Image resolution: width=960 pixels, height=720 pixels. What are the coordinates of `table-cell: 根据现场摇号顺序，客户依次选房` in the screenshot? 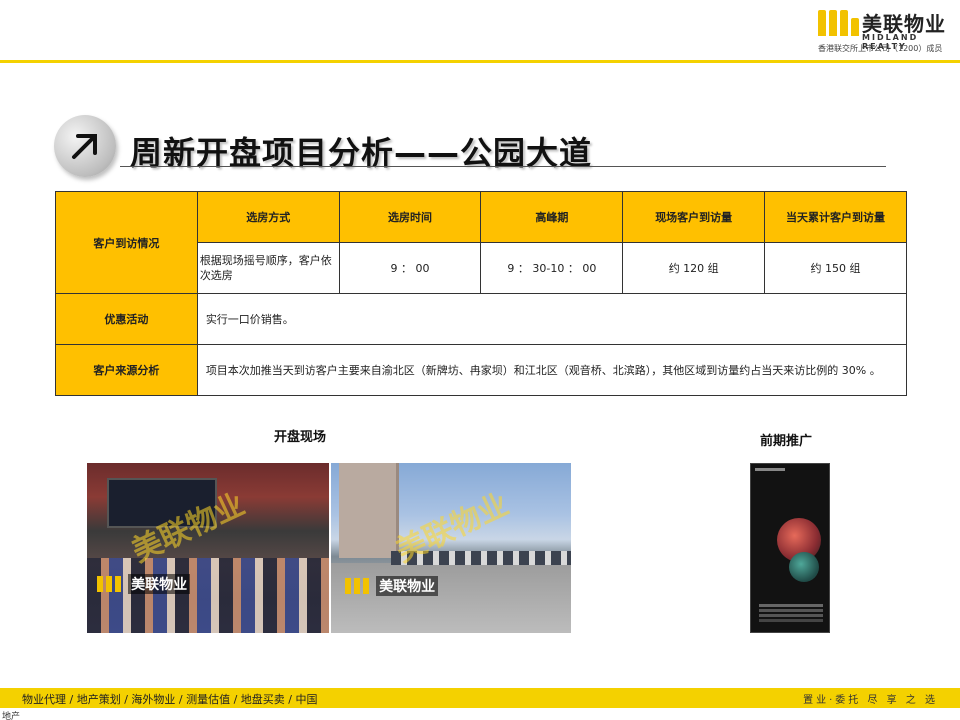 It's located at (268, 268).